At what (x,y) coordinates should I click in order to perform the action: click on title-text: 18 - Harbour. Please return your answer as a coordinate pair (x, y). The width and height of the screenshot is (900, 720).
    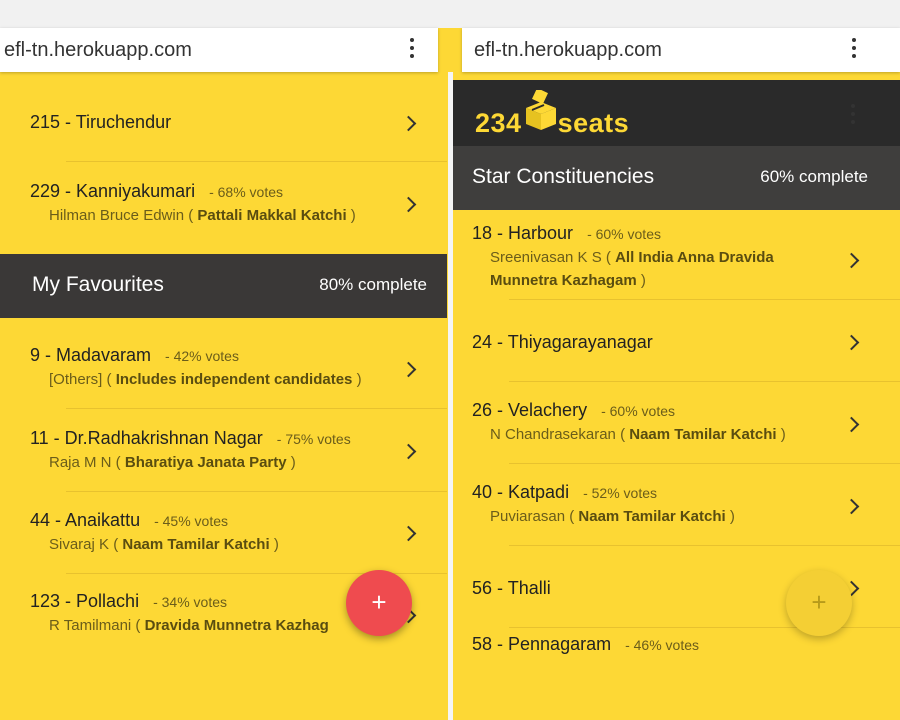
    Looking at the image, I should click on (523, 233).